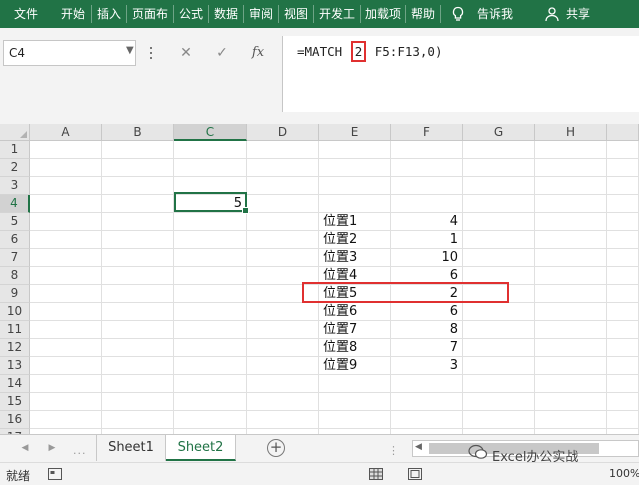  I want to click on cell-h12, so click(571, 348).